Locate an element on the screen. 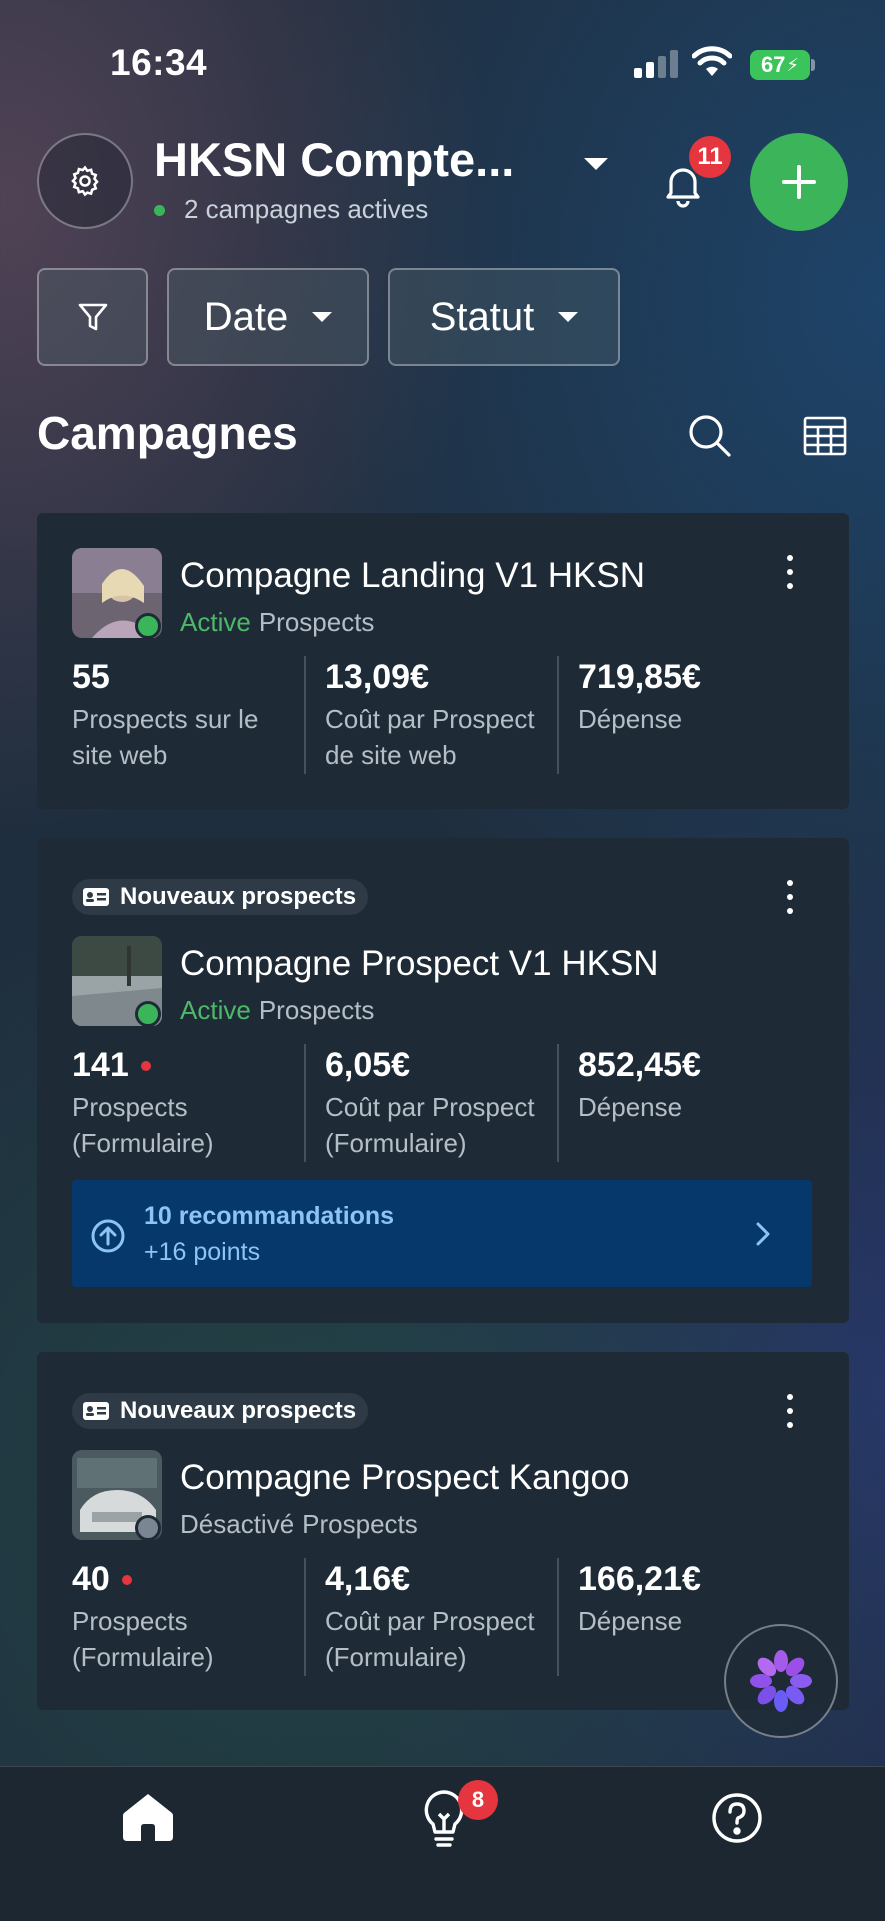 This screenshot has width=885, height=1921. recommendations-points: +16 points is located at coordinates (202, 1252).